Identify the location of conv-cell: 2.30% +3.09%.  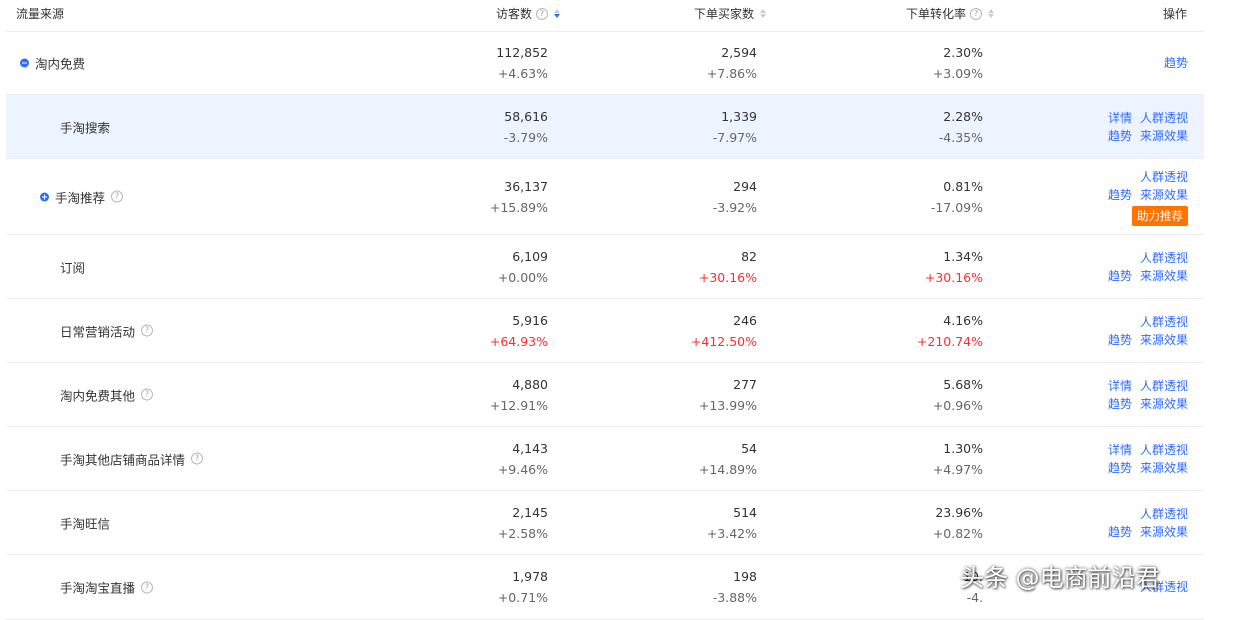
(958, 63).